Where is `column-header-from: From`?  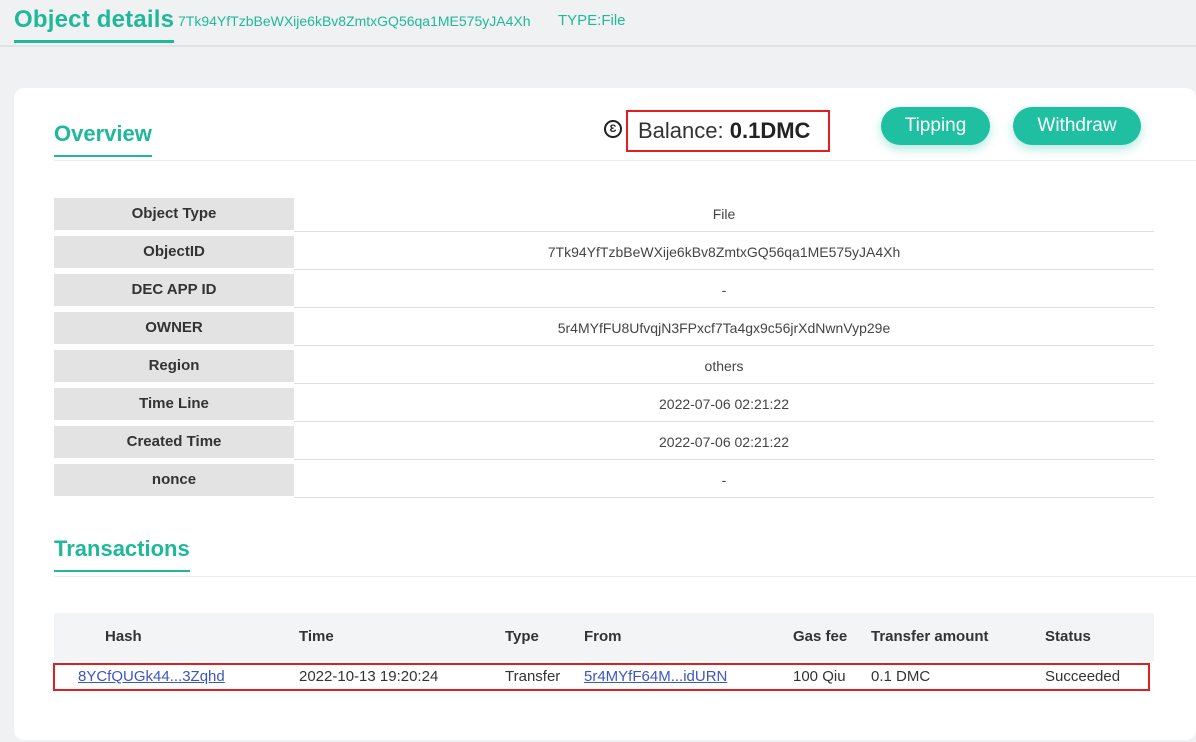
column-header-from: From is located at coordinates (603, 636).